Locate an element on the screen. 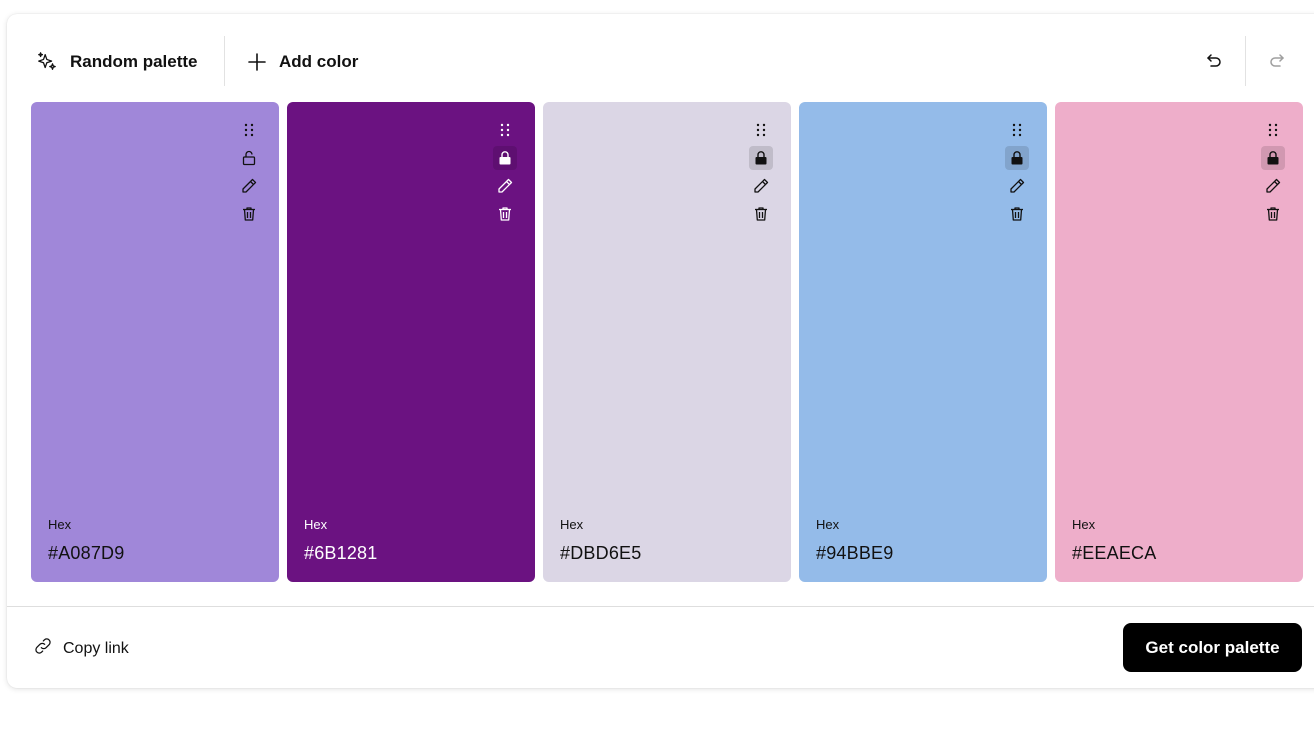 This screenshot has width=1314, height=743. color-swatch: Hex #94BBE9 is located at coordinates (923, 342).